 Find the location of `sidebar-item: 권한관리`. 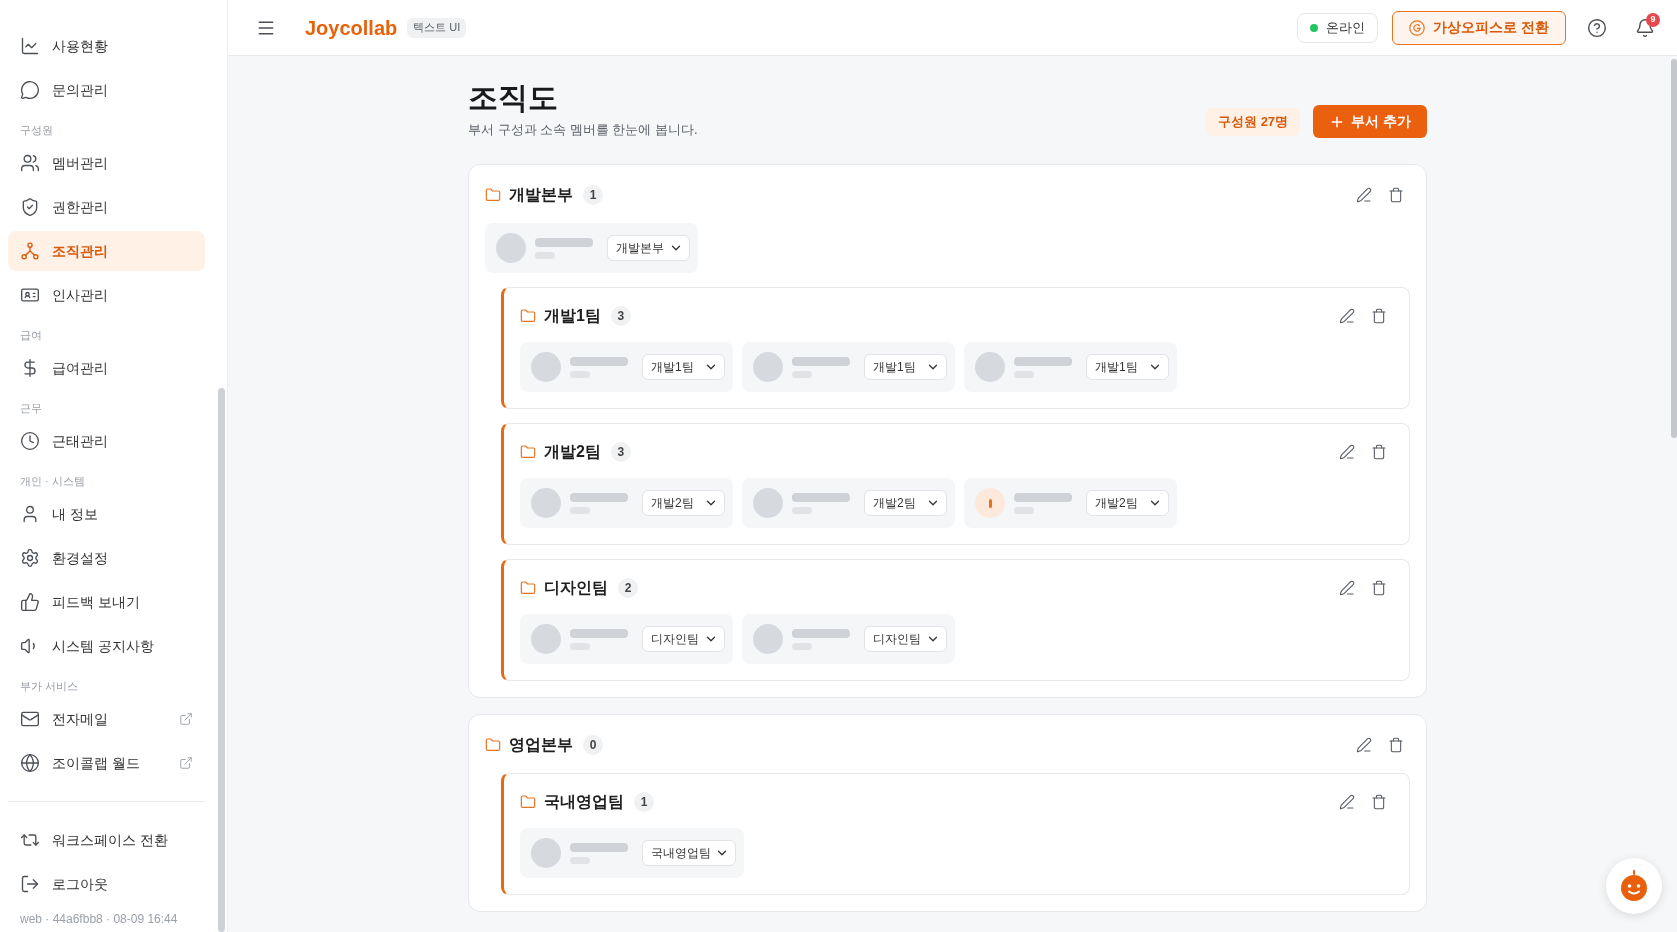

sidebar-item: 권한관리 is located at coordinates (106, 207).